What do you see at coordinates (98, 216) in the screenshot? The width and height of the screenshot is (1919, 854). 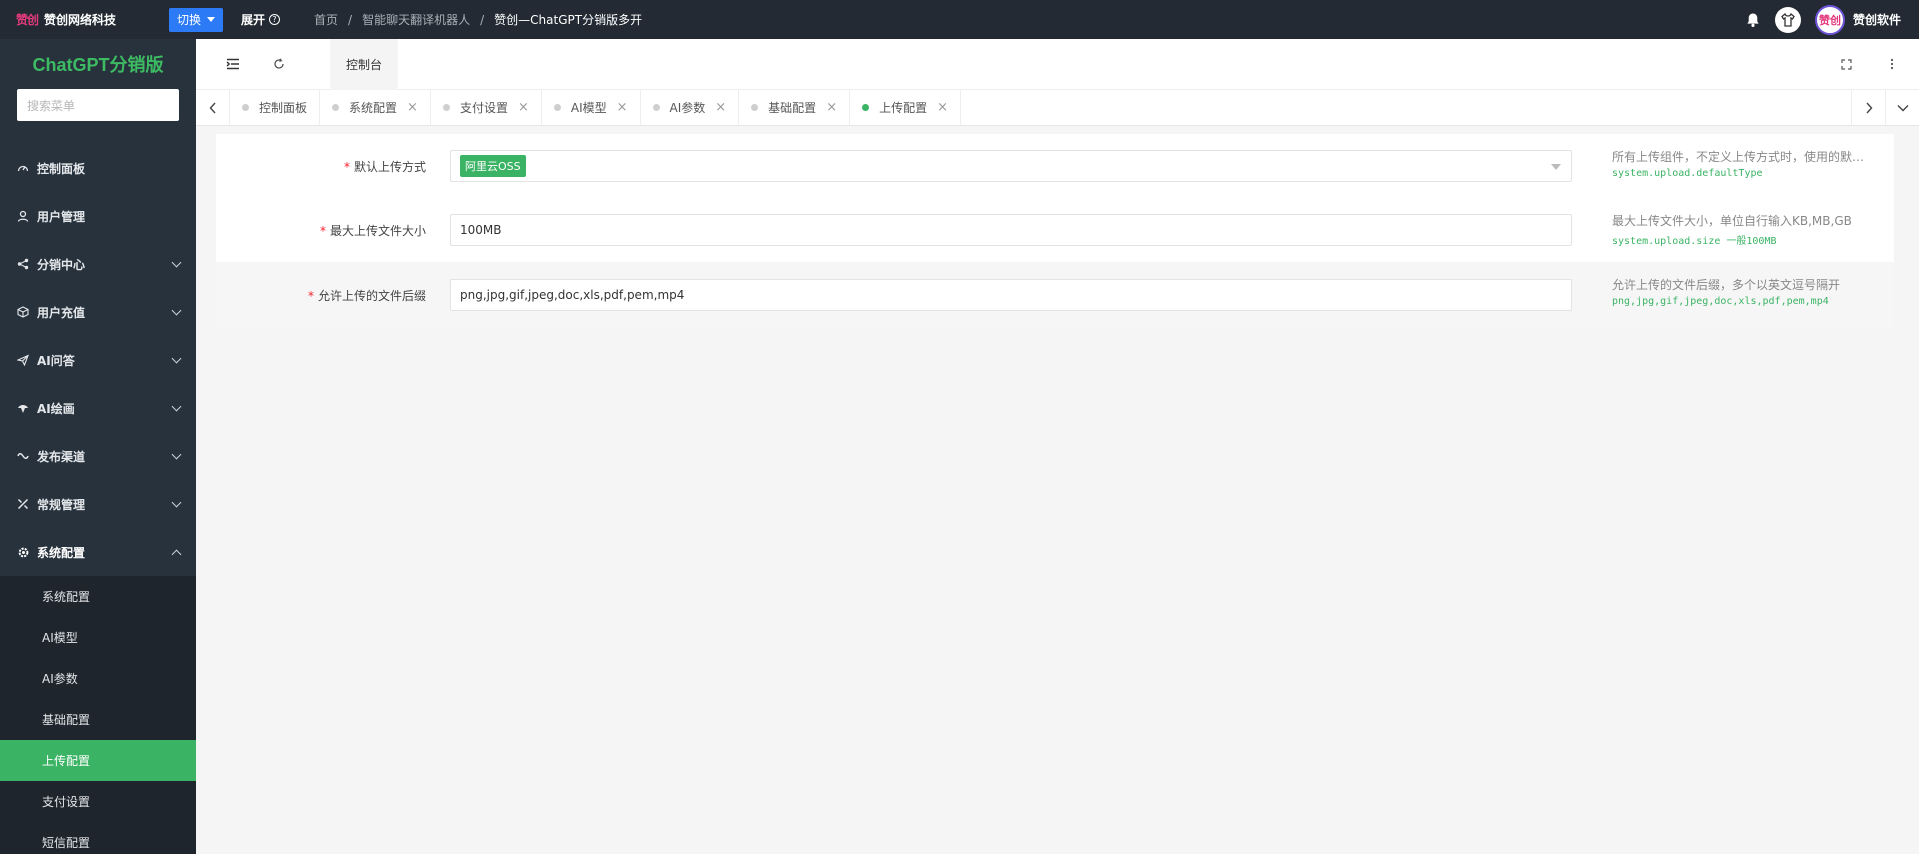 I see `sidebar-item-users: 用户管理` at bounding box center [98, 216].